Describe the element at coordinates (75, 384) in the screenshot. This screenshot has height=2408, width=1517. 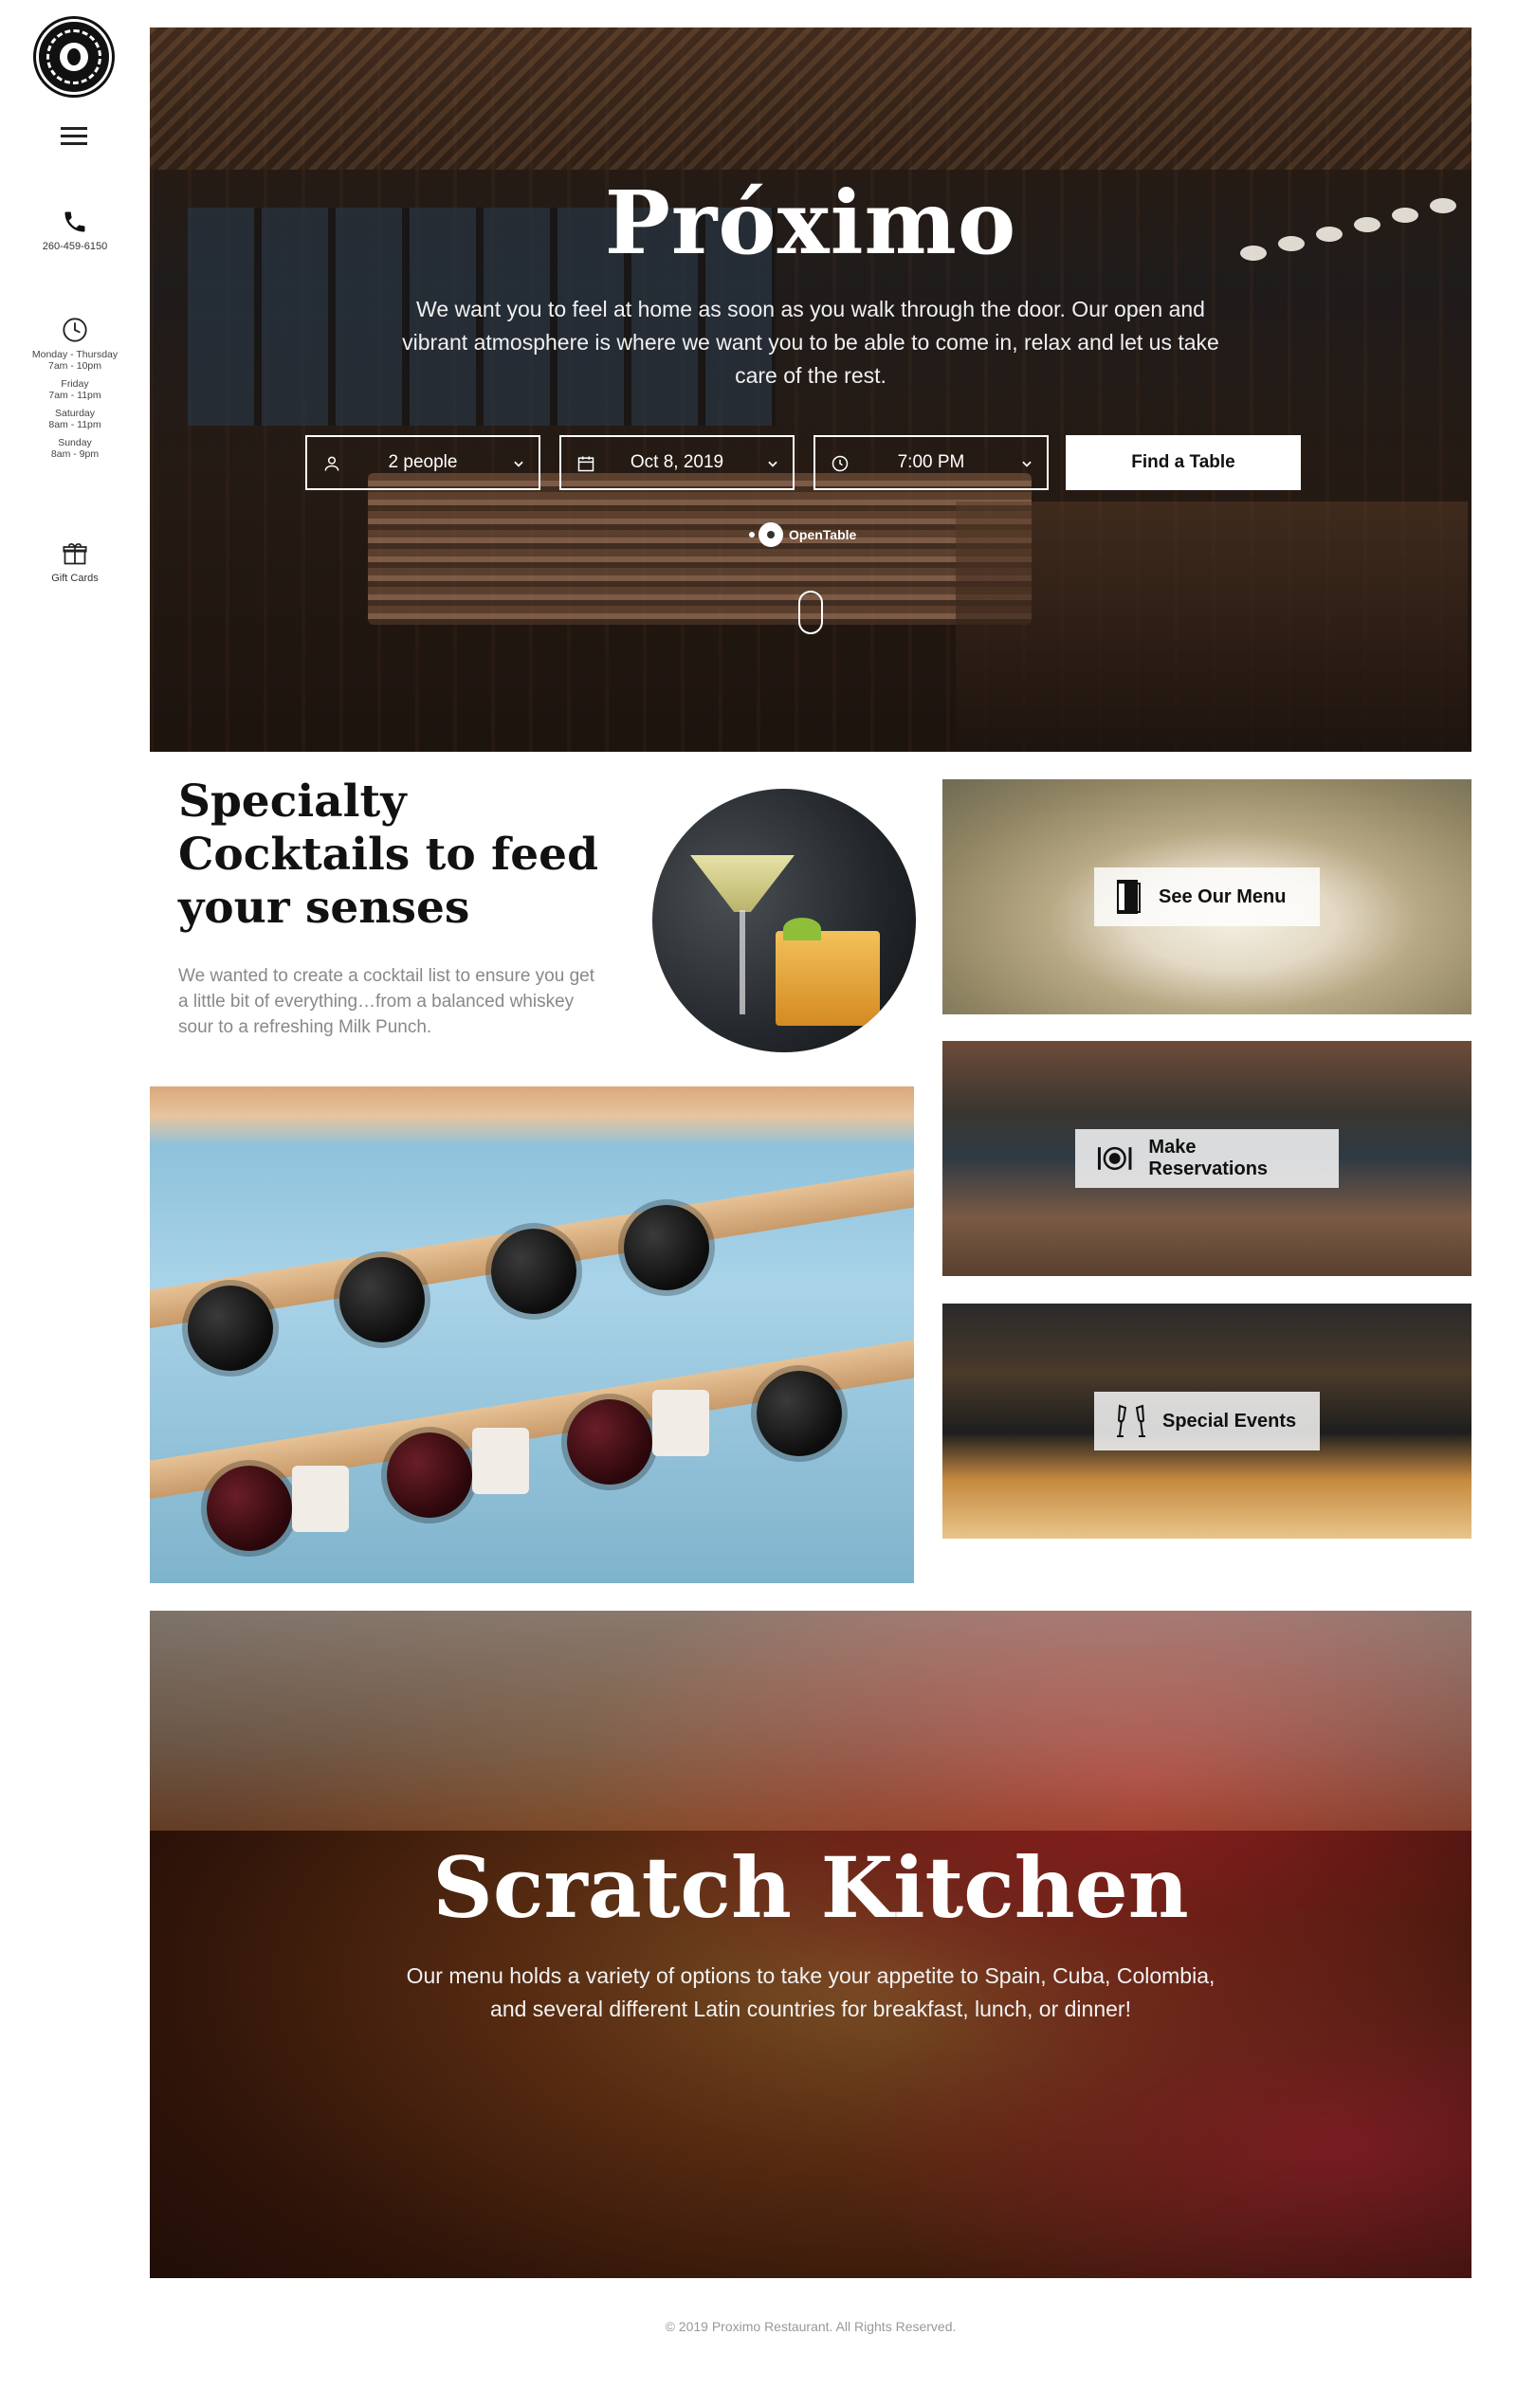
I see `hours-days: Friday` at that location.